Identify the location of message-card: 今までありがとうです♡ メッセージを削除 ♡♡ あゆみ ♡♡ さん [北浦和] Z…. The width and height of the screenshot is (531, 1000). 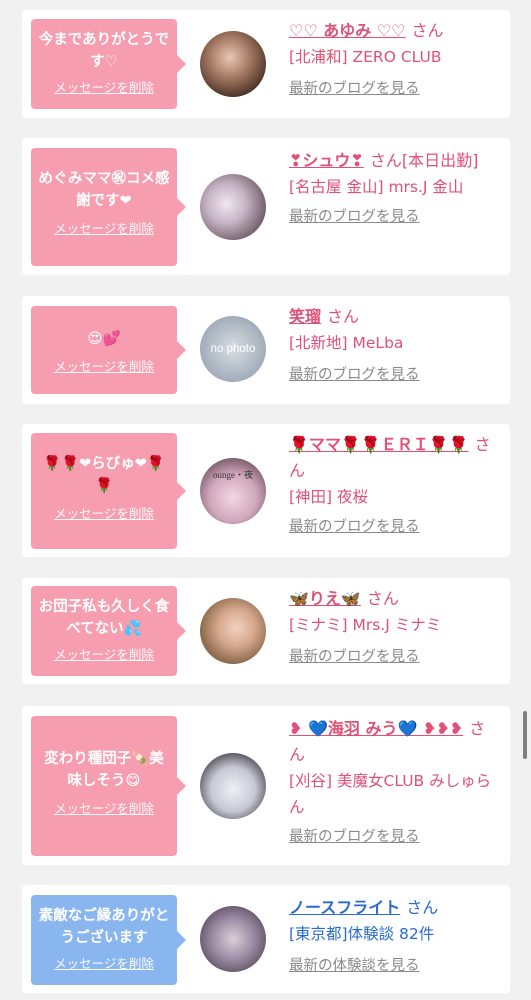
(266, 64).